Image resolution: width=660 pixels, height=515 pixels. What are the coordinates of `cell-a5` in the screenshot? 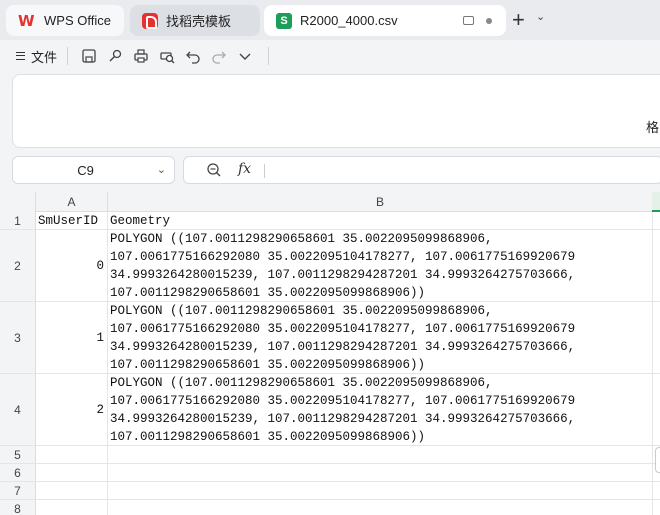 It's located at (72, 454).